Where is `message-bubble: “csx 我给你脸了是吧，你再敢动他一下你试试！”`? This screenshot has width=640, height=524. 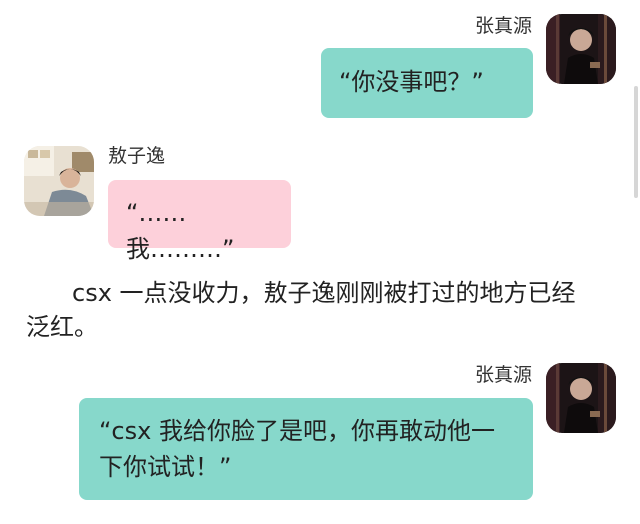
message-bubble: “csx 我给你脸了是吧，你再敢动他一下你试试！” is located at coordinates (306, 449).